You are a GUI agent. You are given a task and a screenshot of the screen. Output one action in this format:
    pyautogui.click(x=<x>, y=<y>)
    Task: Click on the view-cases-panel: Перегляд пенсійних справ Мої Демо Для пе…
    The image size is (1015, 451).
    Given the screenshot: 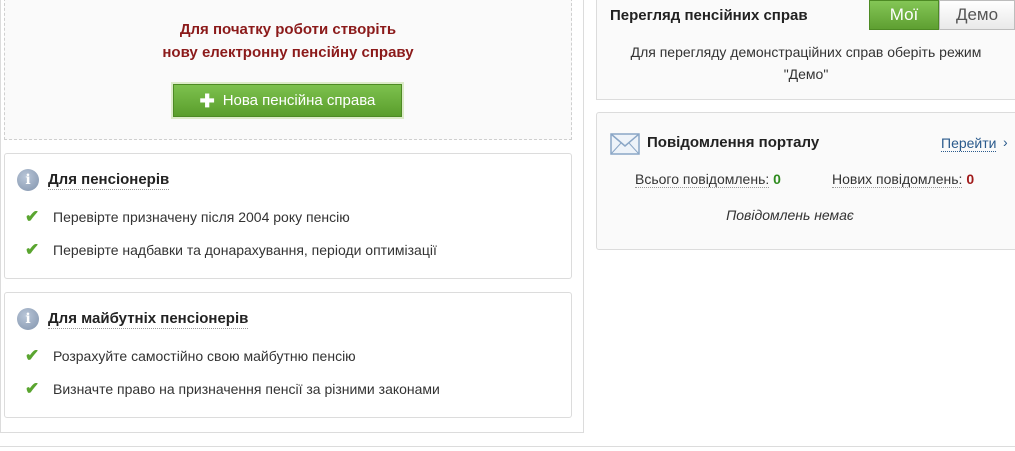 What is the action you would take?
    pyautogui.click(x=805, y=50)
    